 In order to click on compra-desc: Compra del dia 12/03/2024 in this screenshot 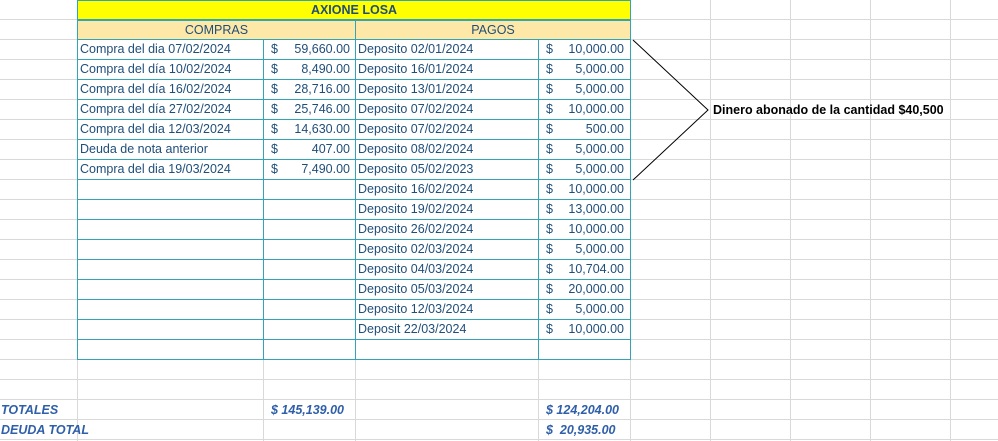, I will do `click(171, 129)`.